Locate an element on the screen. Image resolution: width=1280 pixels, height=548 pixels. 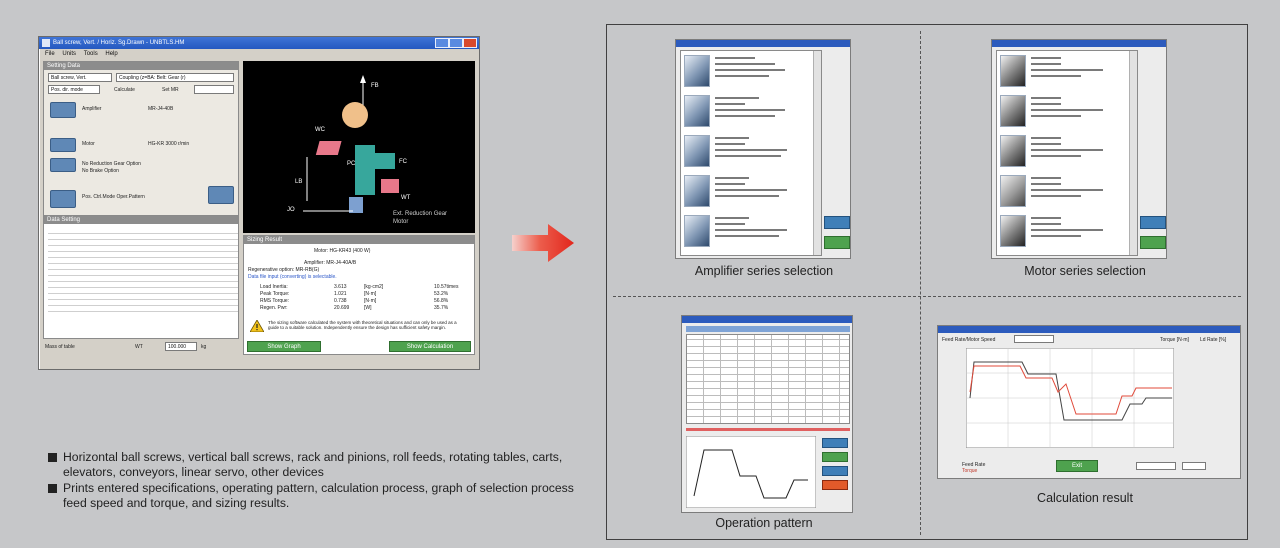
calculate-button is located at coordinates (221, 195).